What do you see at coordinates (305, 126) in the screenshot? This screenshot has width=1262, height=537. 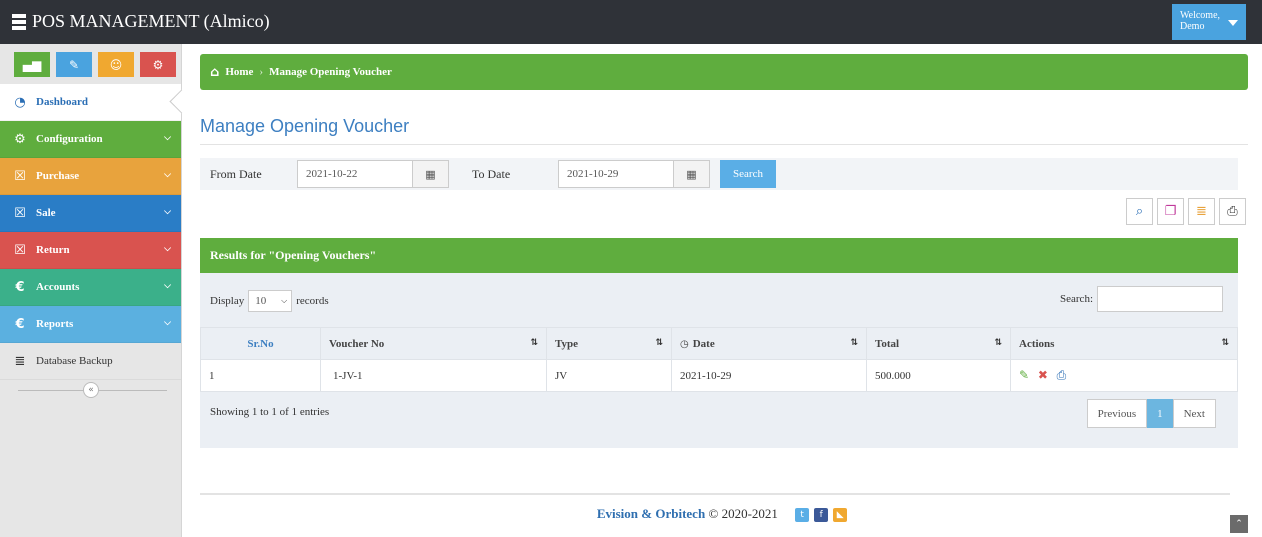 I see `page-title: Manage Opening Voucher` at bounding box center [305, 126].